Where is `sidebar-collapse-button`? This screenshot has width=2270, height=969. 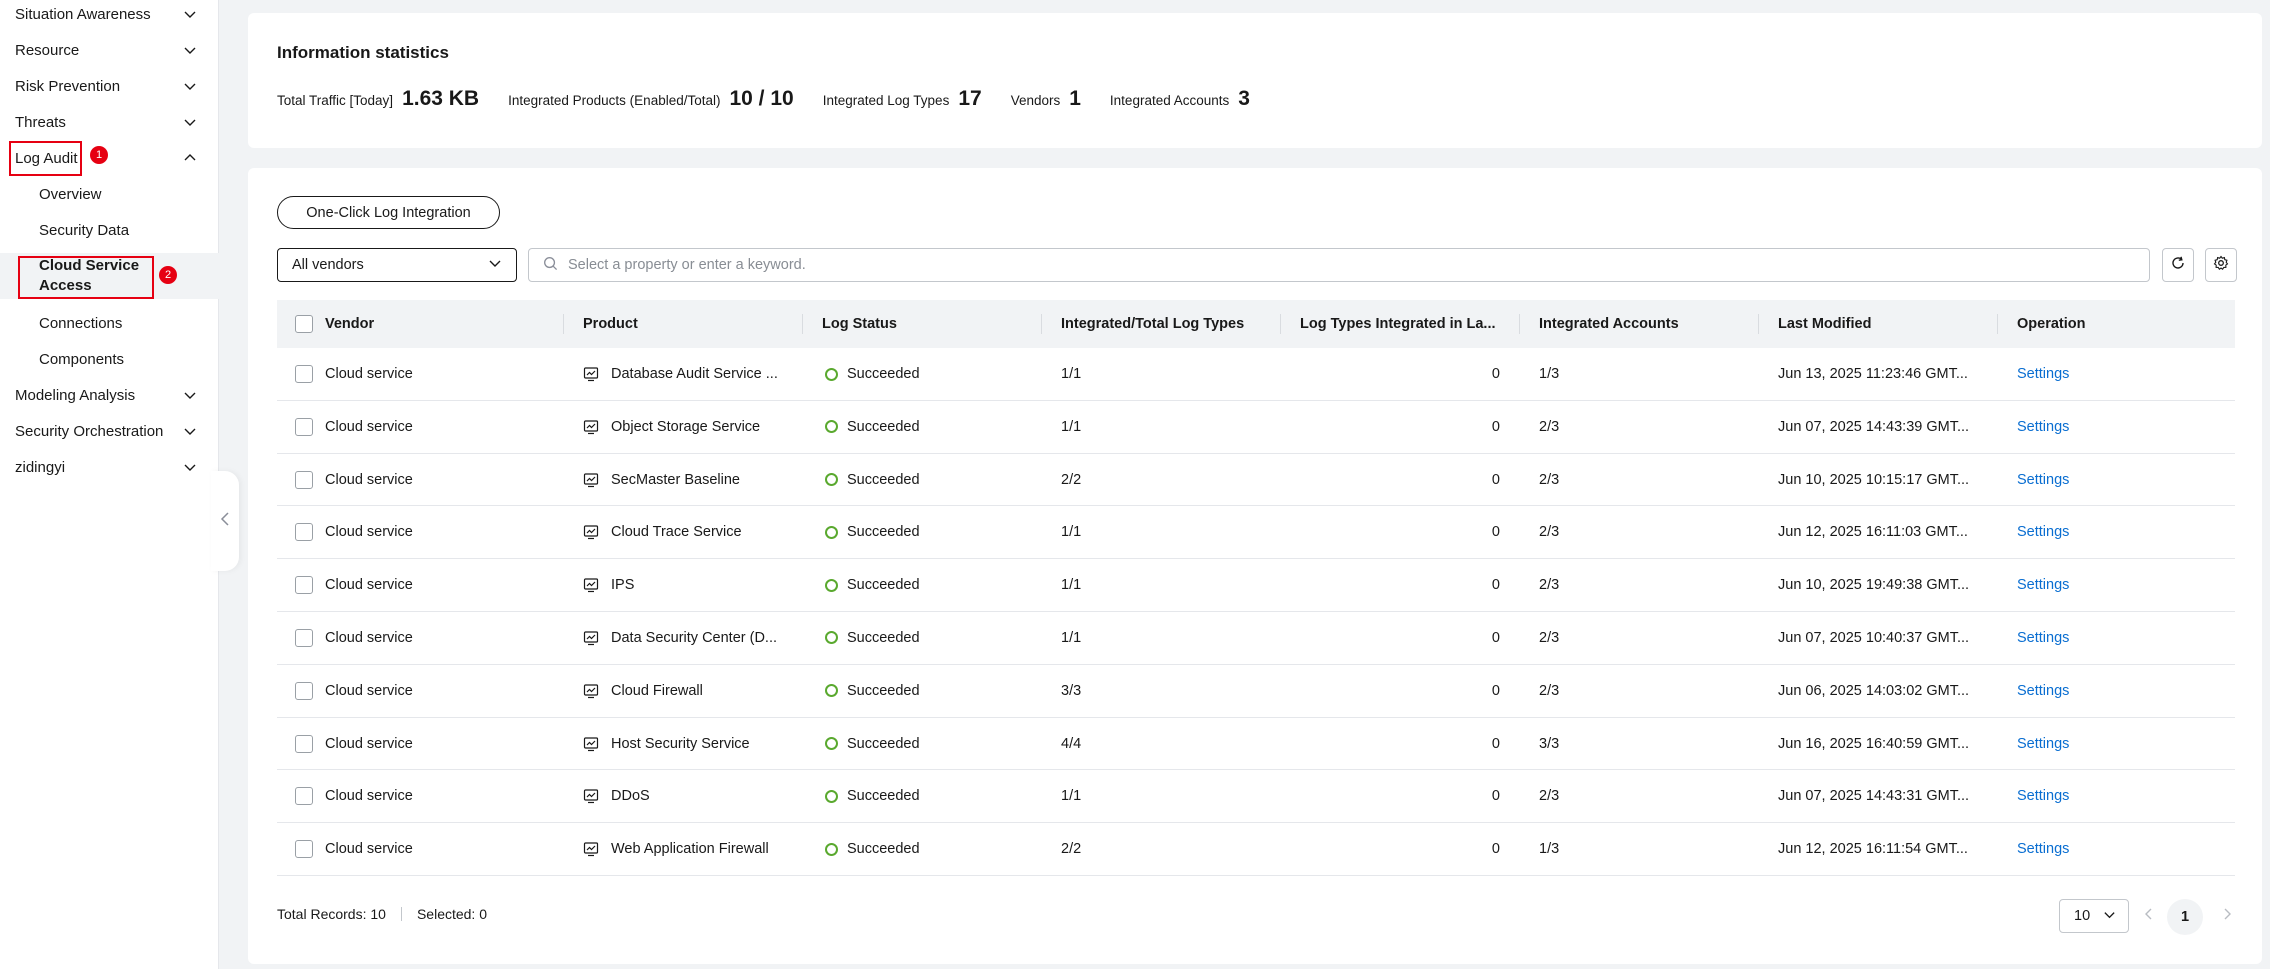 sidebar-collapse-button is located at coordinates (225, 521).